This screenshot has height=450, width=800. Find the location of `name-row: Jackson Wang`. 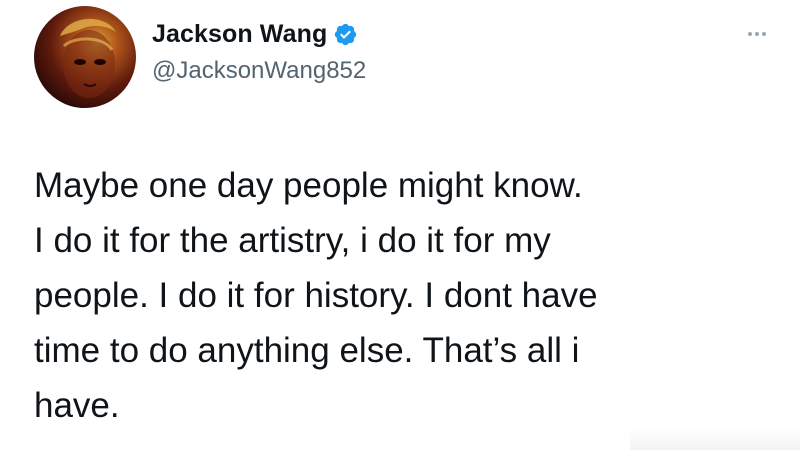

name-row: Jackson Wang is located at coordinates (259, 34).